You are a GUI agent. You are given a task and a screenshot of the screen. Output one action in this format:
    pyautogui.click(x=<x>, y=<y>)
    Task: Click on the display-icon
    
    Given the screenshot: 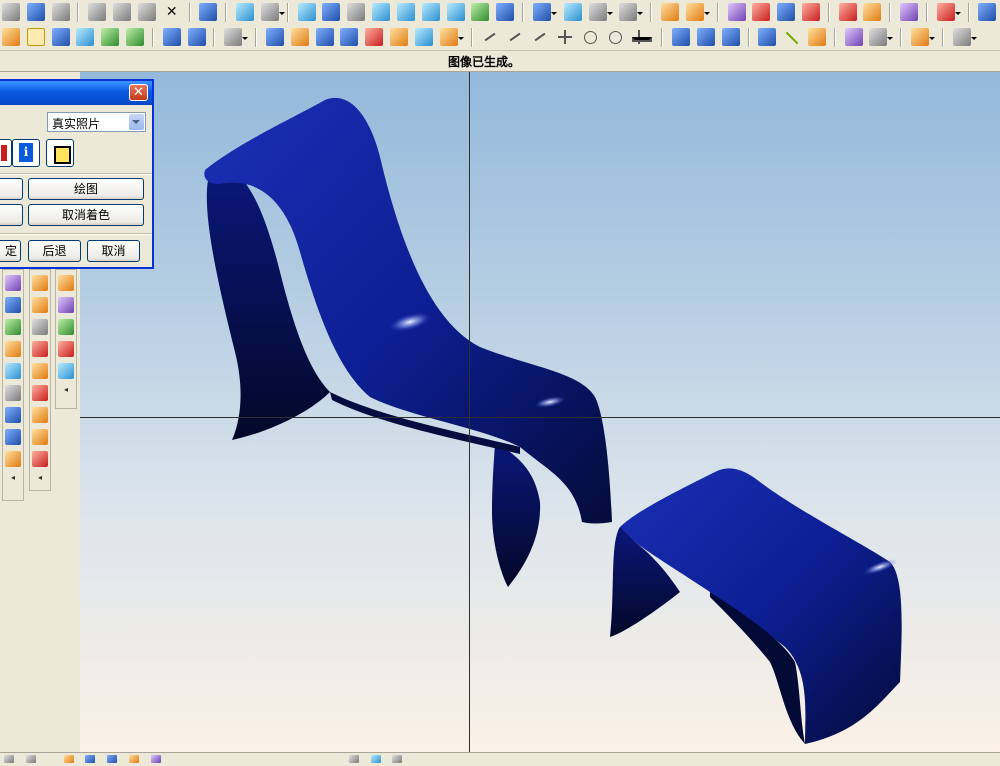 What is the action you would take?
    pyautogui.click(x=155, y=759)
    